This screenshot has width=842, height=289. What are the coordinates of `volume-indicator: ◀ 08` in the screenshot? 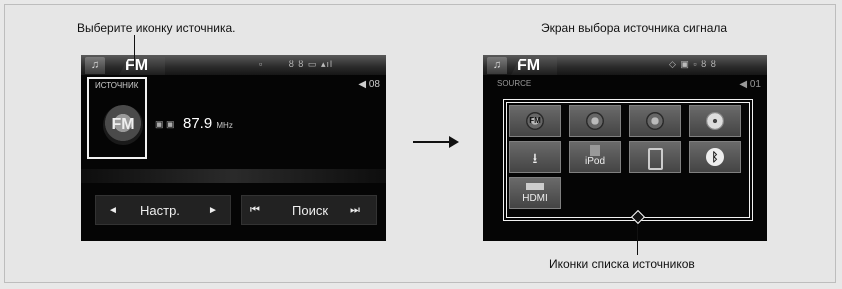 It's located at (369, 84).